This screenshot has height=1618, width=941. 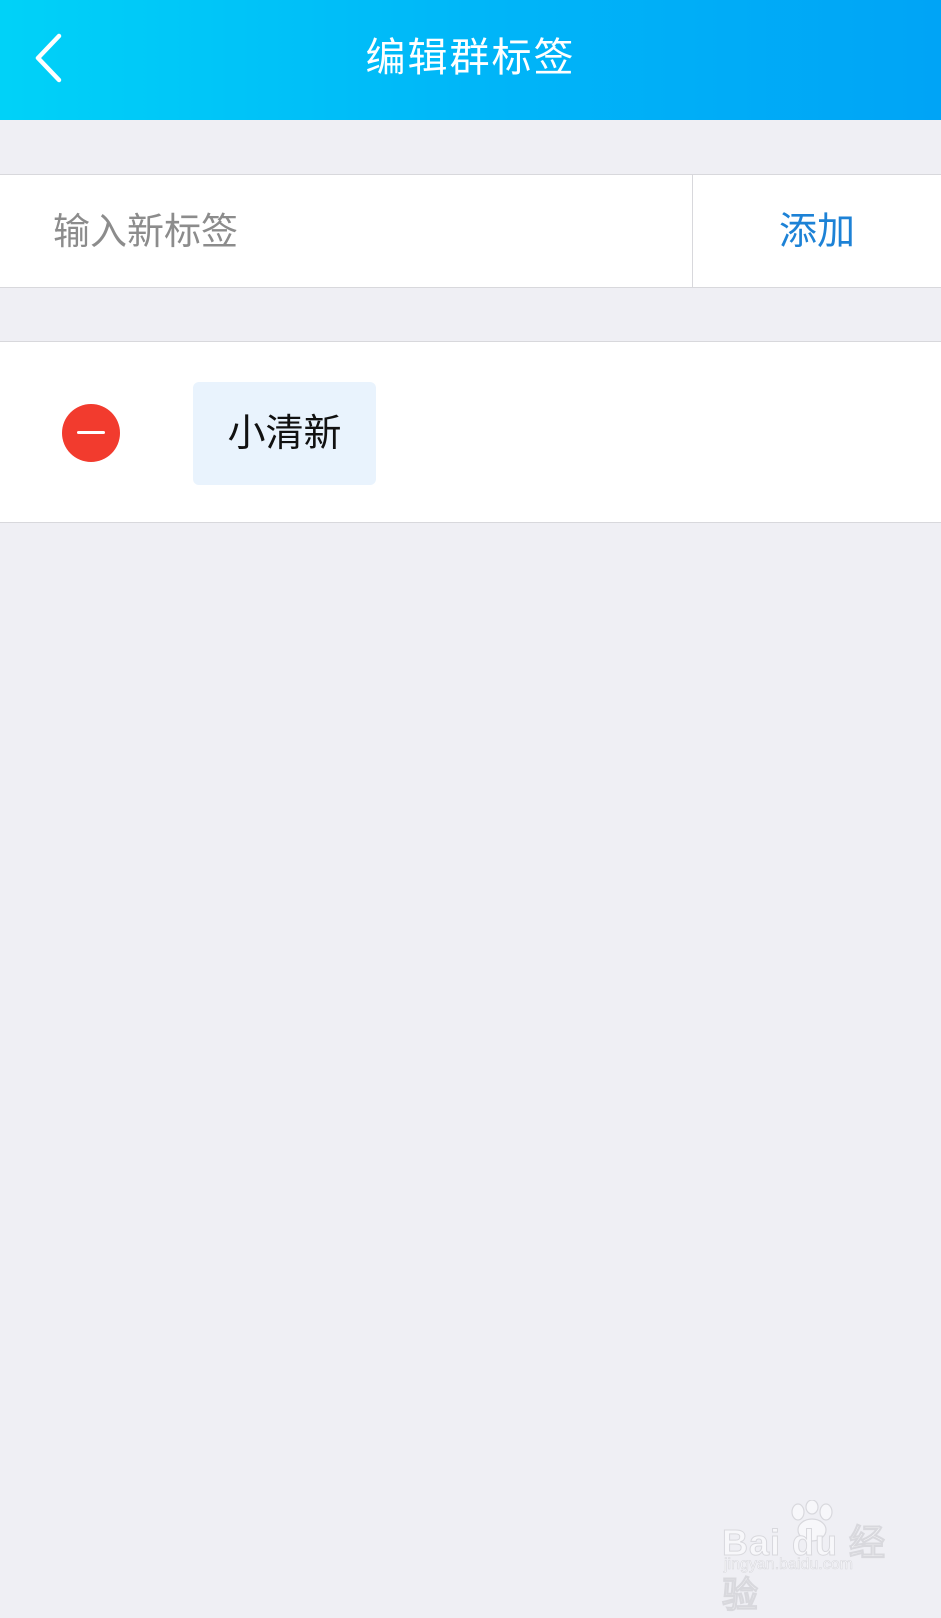 I want to click on watermark-url: jingyan.baidu.com, so click(x=789, y=1565).